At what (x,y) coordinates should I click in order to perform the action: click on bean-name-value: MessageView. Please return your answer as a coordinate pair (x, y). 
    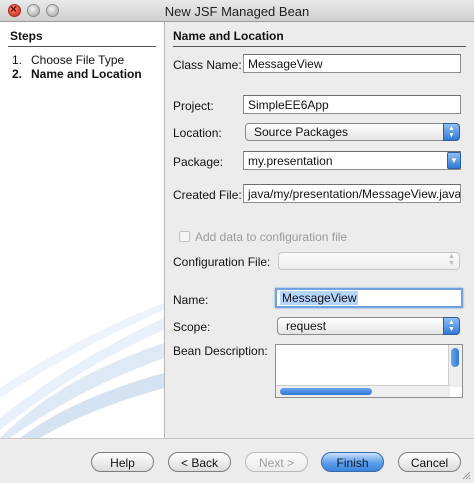
    Looking at the image, I should click on (319, 298).